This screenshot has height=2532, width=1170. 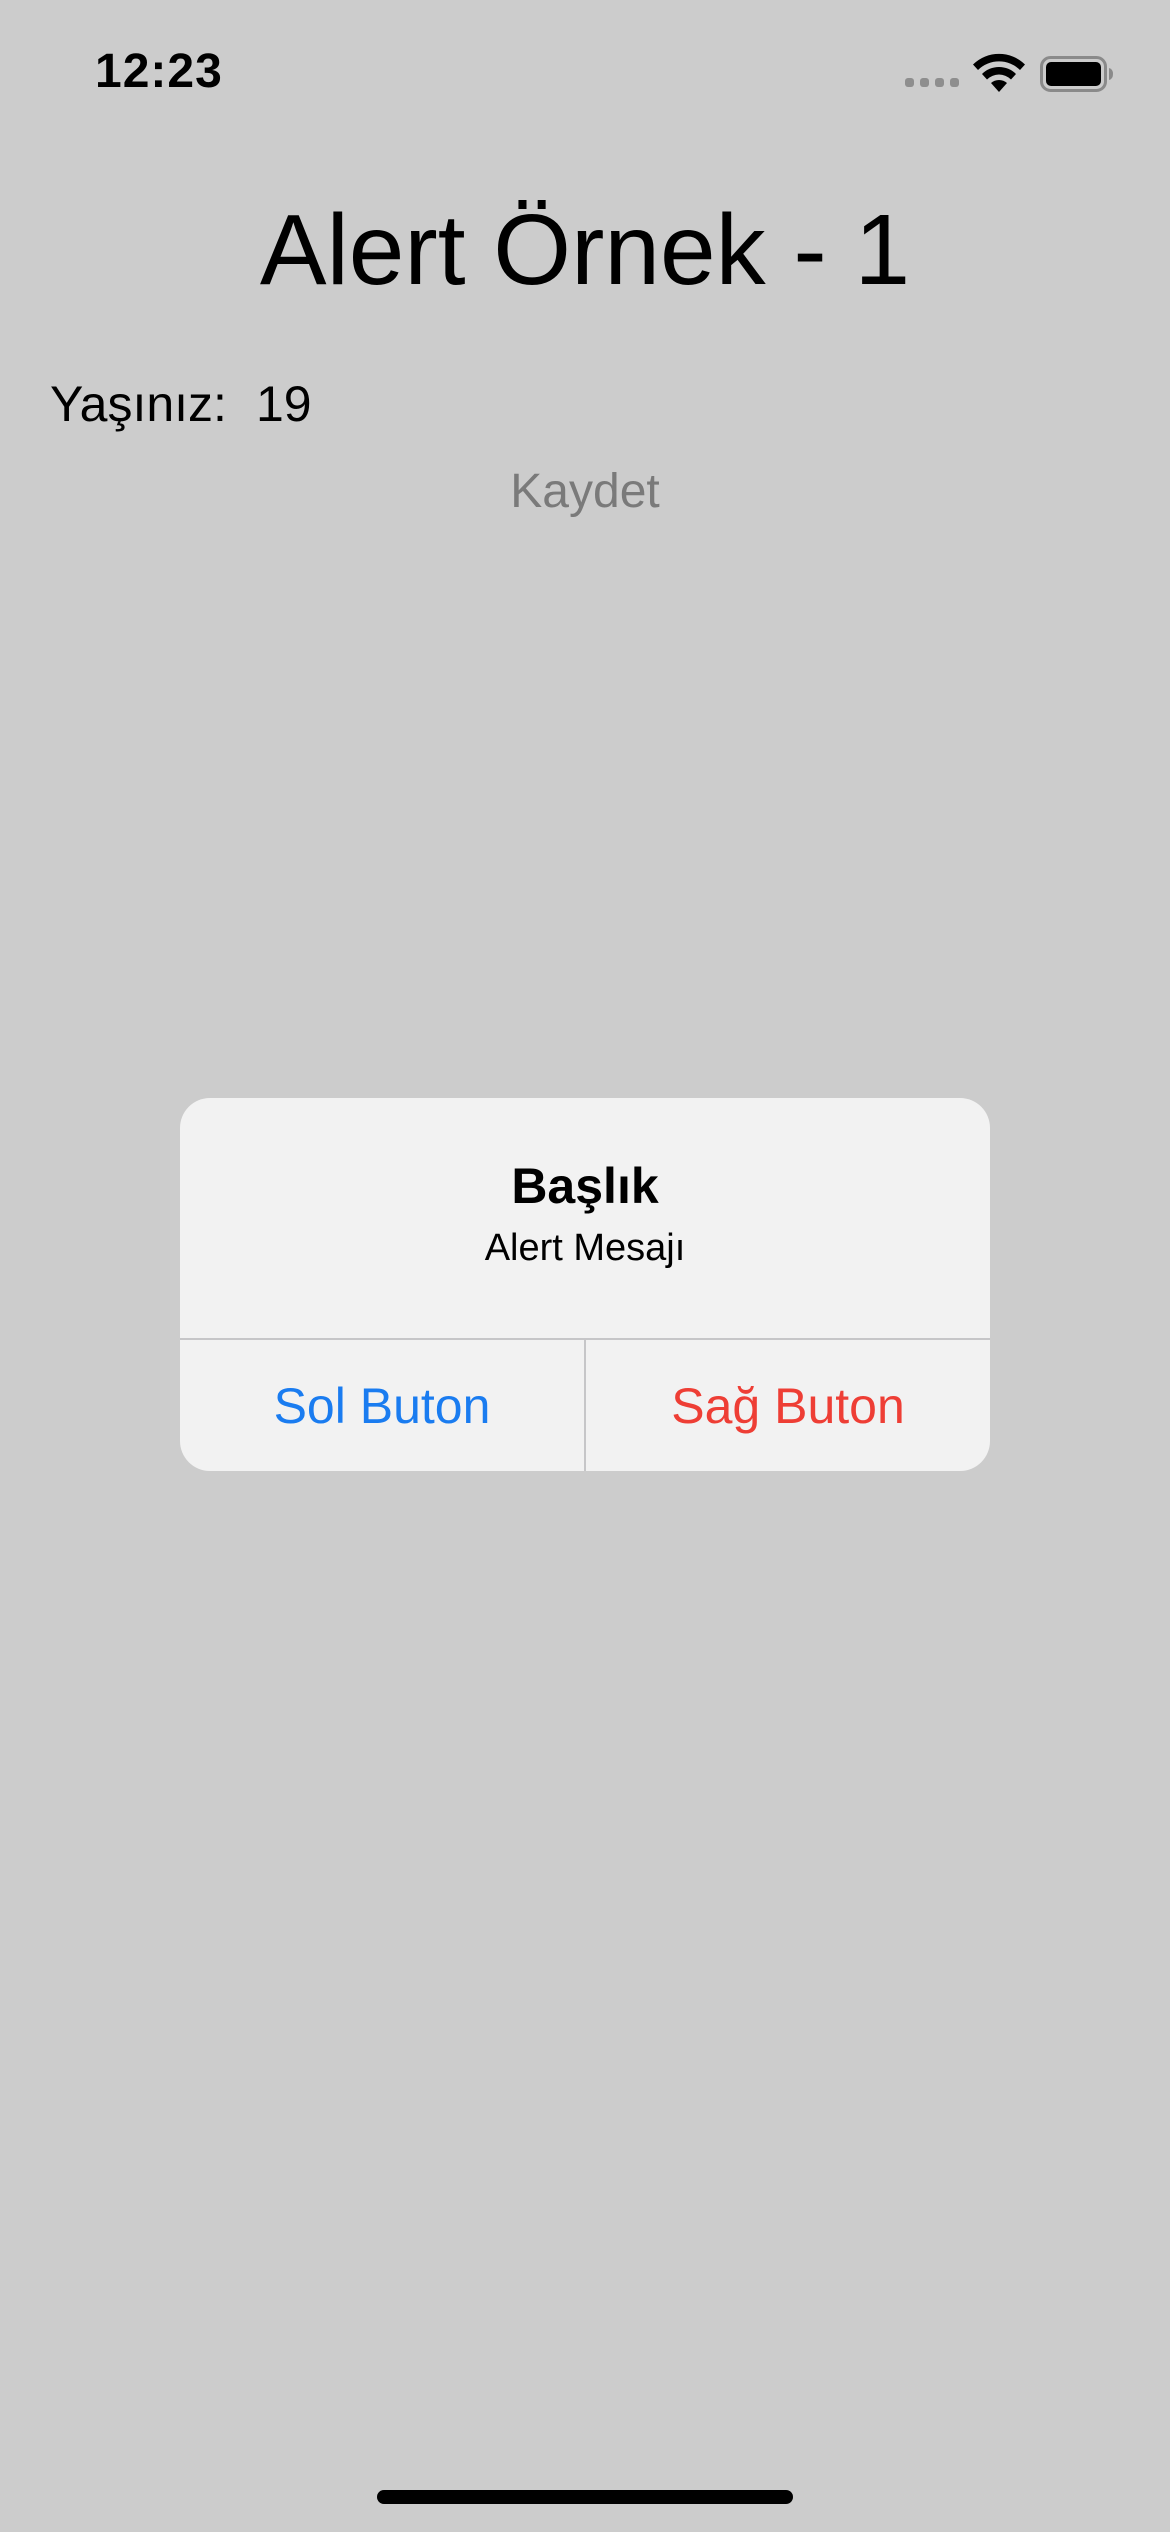 What do you see at coordinates (138, 404) in the screenshot?
I see `age-label: Yaşınız:` at bounding box center [138, 404].